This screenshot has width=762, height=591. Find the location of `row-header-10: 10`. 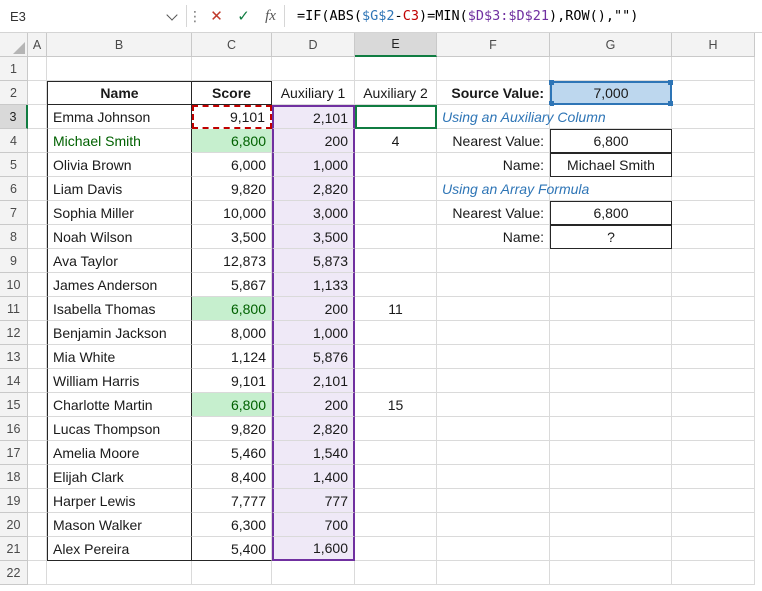

row-header-10: 10 is located at coordinates (14, 285).